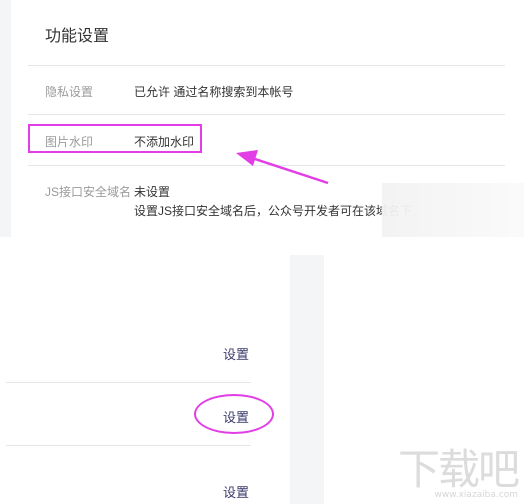 The image size is (524, 504). What do you see at coordinates (234, 414) in the screenshot?
I see `highlight-ellipse` at bounding box center [234, 414].